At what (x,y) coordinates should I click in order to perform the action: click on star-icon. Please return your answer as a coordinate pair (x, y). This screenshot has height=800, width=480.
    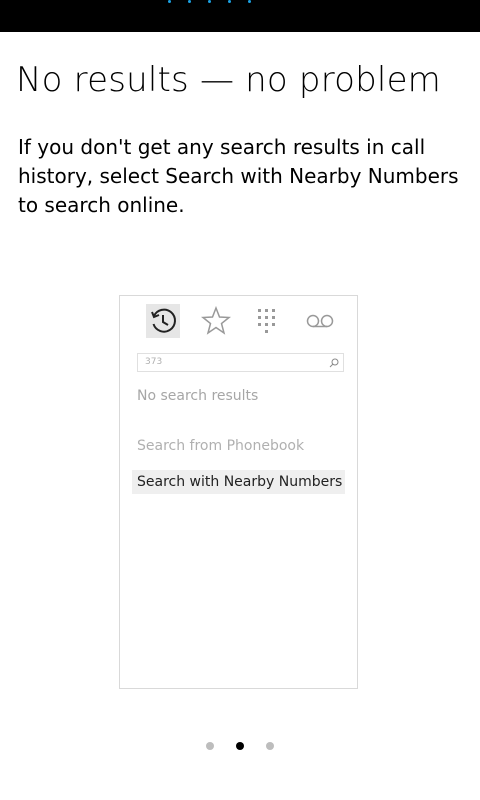
    Looking at the image, I should click on (216, 321).